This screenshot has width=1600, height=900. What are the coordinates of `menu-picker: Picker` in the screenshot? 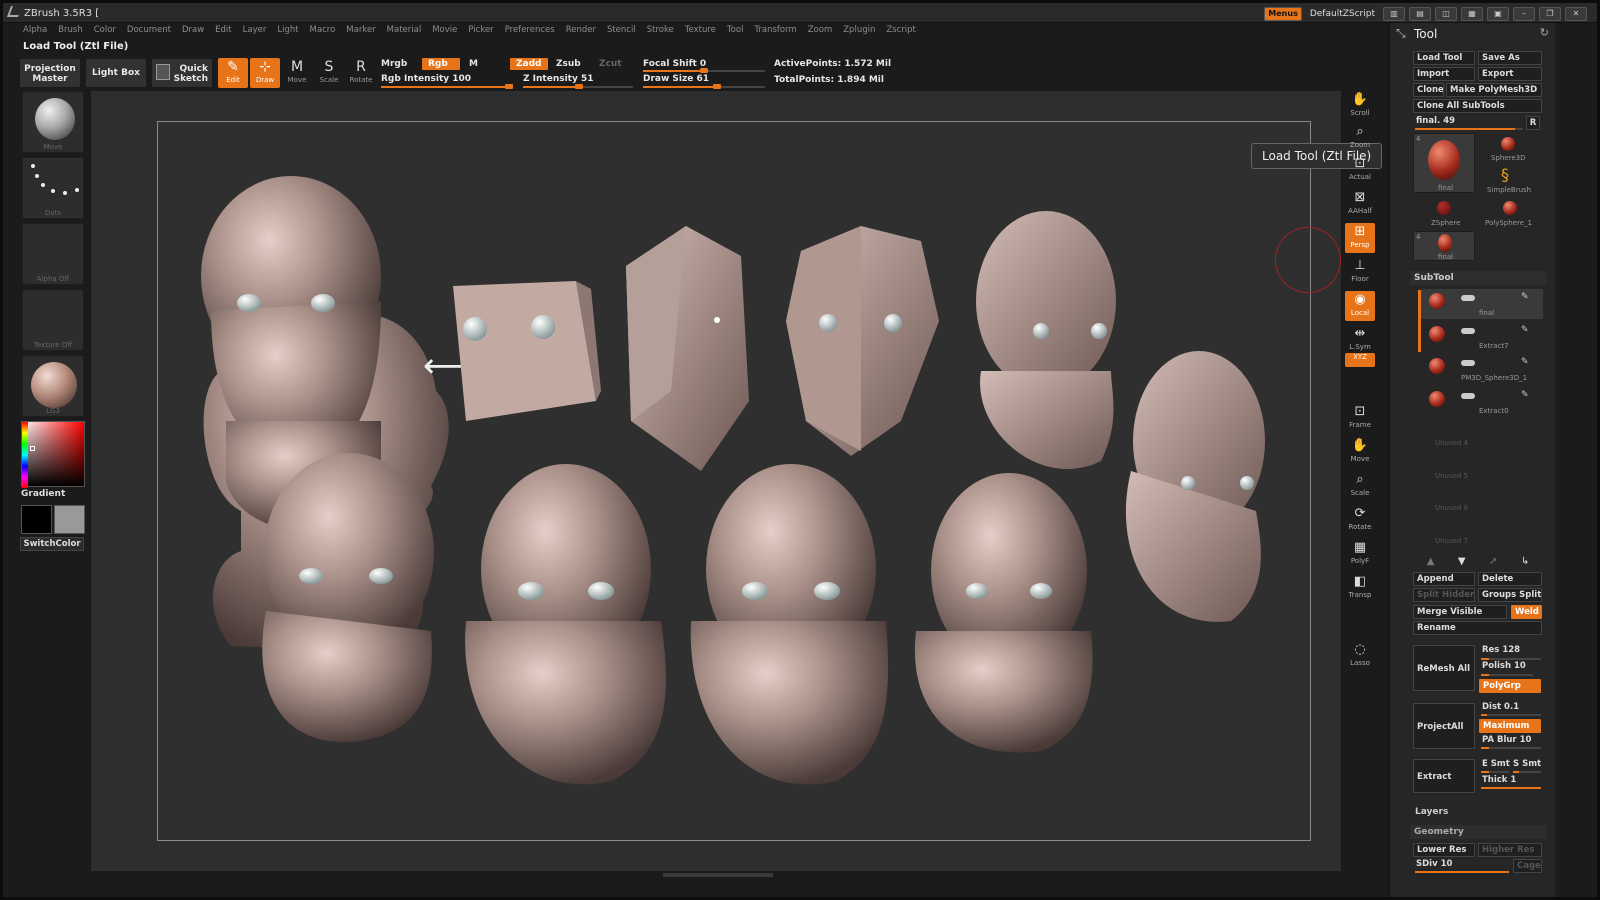 It's located at (480, 30).